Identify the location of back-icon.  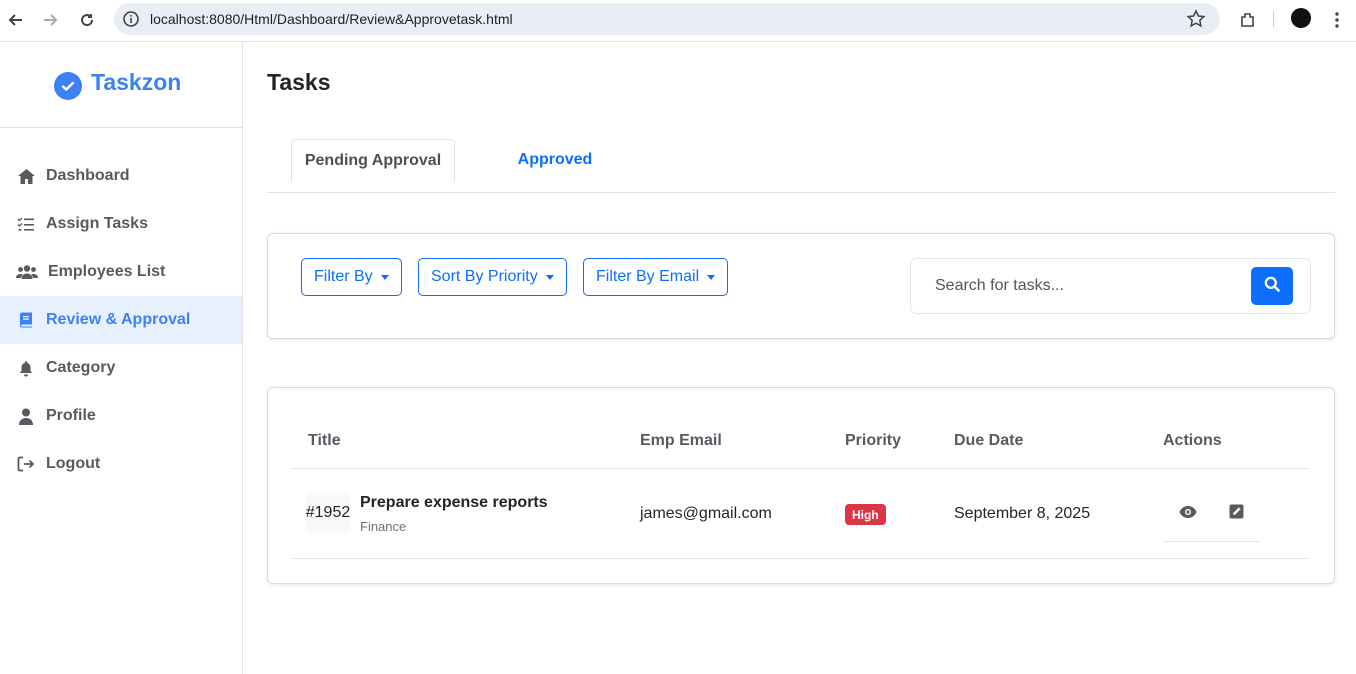
(16, 20).